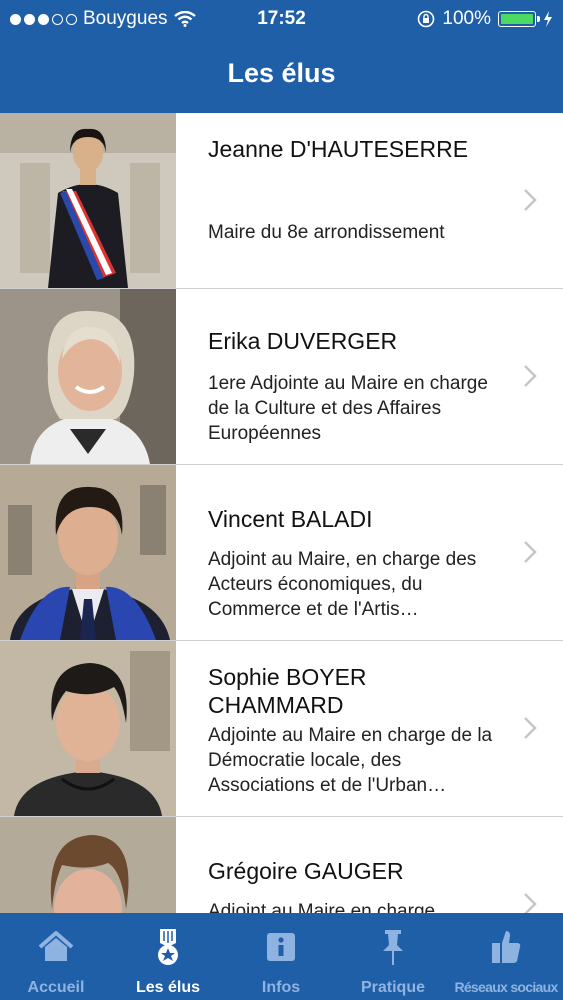 The height and width of the screenshot is (1000, 563). I want to click on tab-label: Infos, so click(281, 987).